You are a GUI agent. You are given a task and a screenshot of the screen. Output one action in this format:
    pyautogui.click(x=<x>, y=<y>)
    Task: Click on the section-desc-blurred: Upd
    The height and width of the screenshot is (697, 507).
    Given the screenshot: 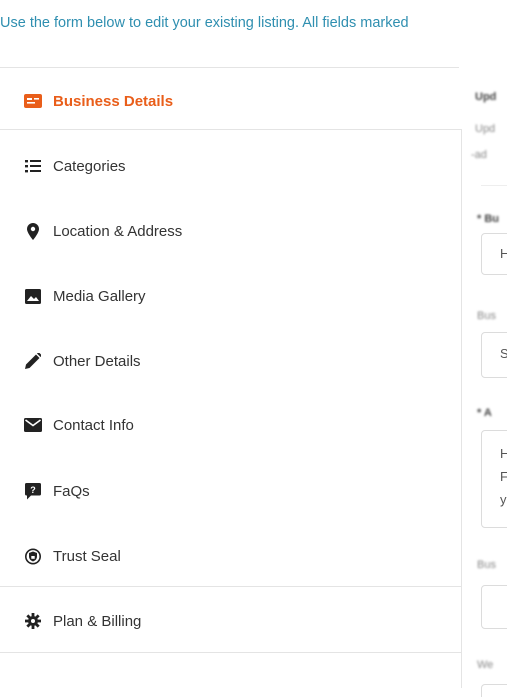 What is the action you would take?
    pyautogui.click(x=485, y=129)
    